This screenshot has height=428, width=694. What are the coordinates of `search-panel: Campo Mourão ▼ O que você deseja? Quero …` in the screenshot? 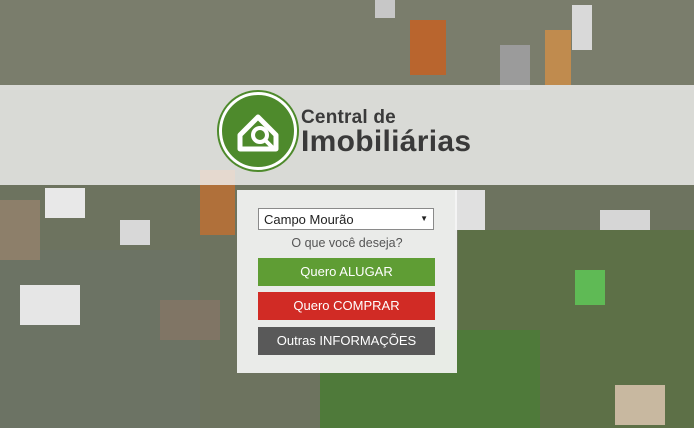 It's located at (347, 281).